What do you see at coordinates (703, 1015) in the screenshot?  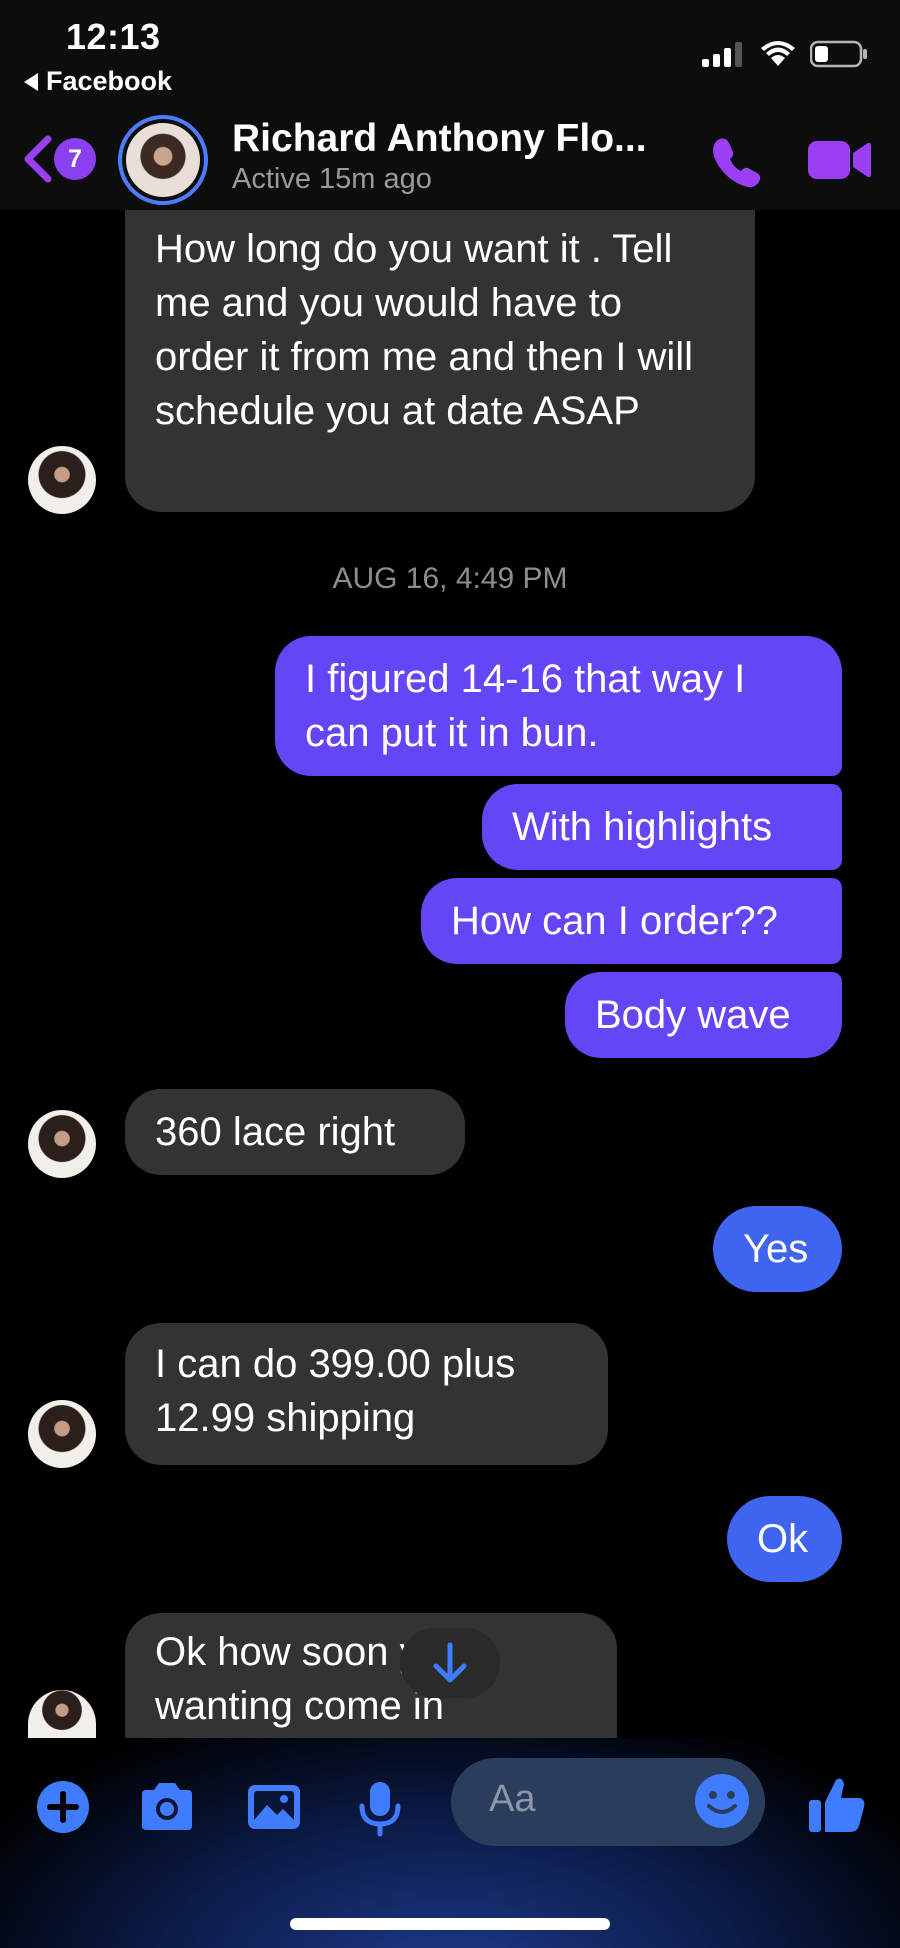 I see `message-bubble-outgoing: Body wave` at bounding box center [703, 1015].